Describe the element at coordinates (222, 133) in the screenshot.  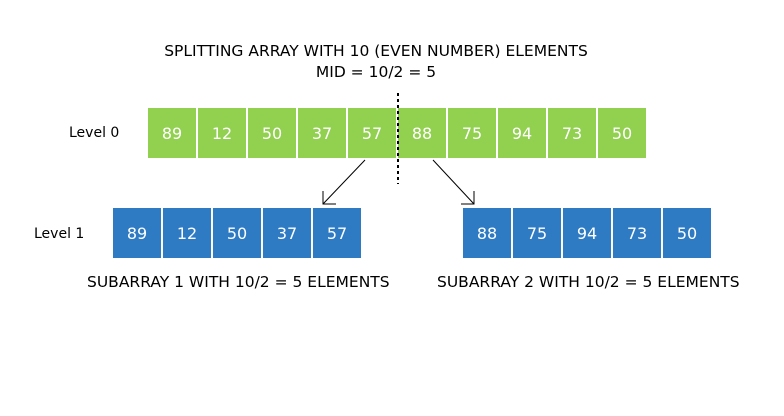
I see `array-cell: 12` at that location.